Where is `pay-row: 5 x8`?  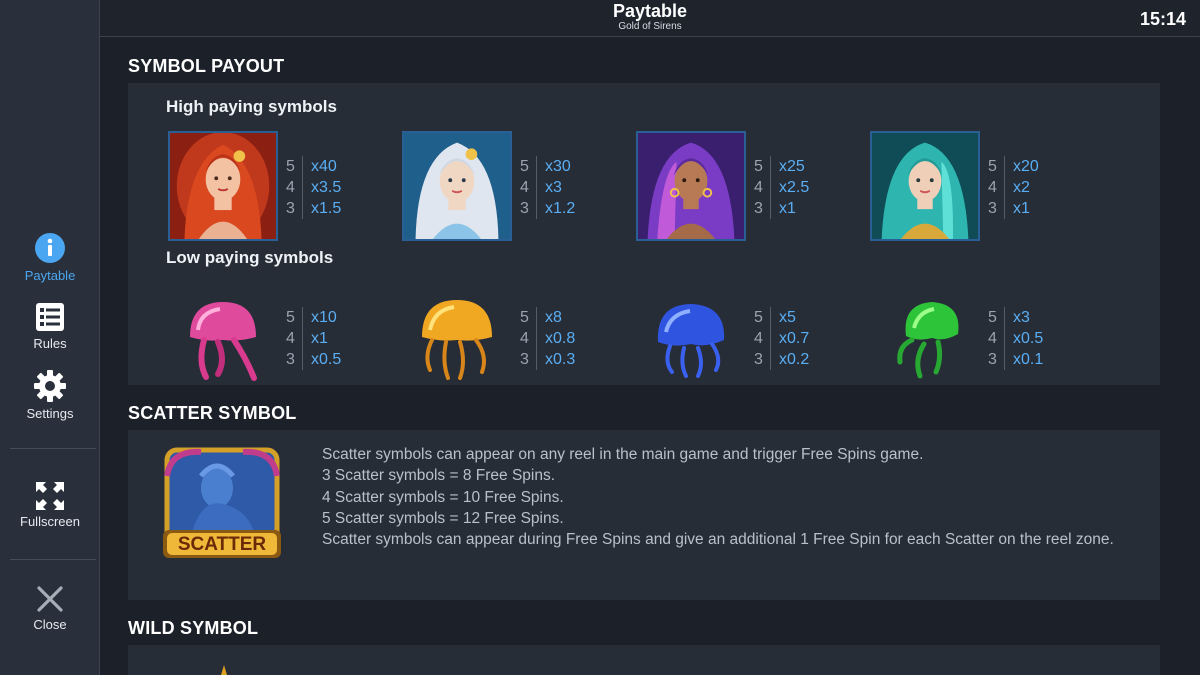 pay-row: 5 x8 is located at coordinates (547, 317).